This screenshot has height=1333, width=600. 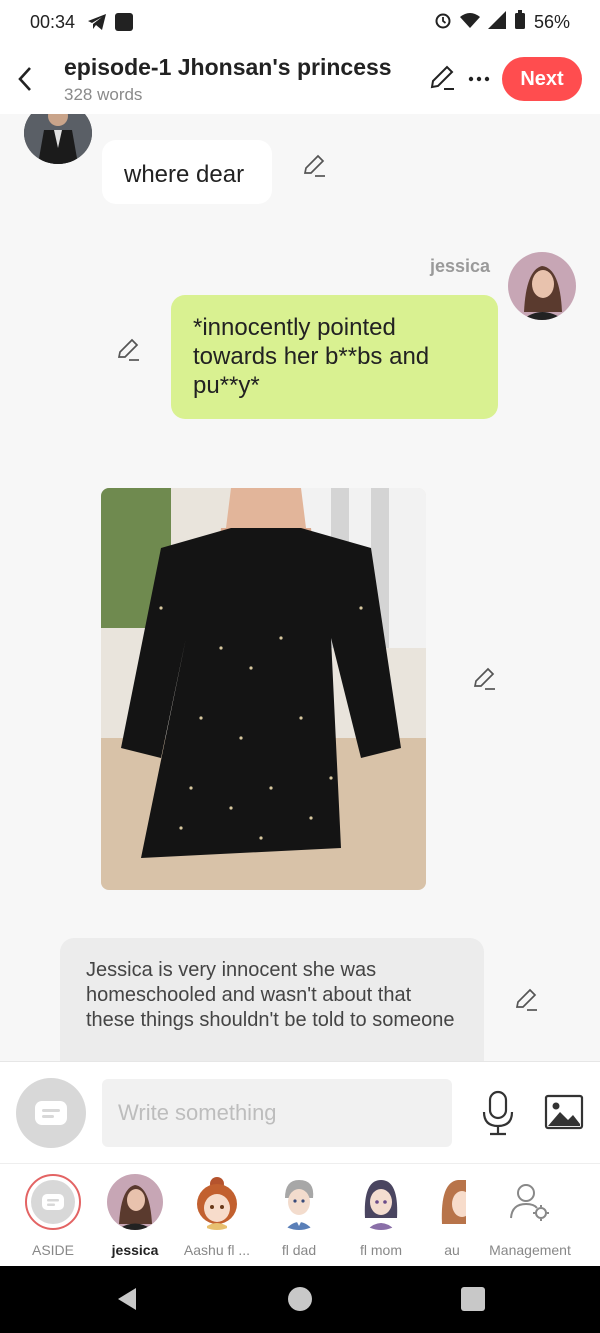 I want to click on fl-dad-avatar, so click(x=299, y=1202).